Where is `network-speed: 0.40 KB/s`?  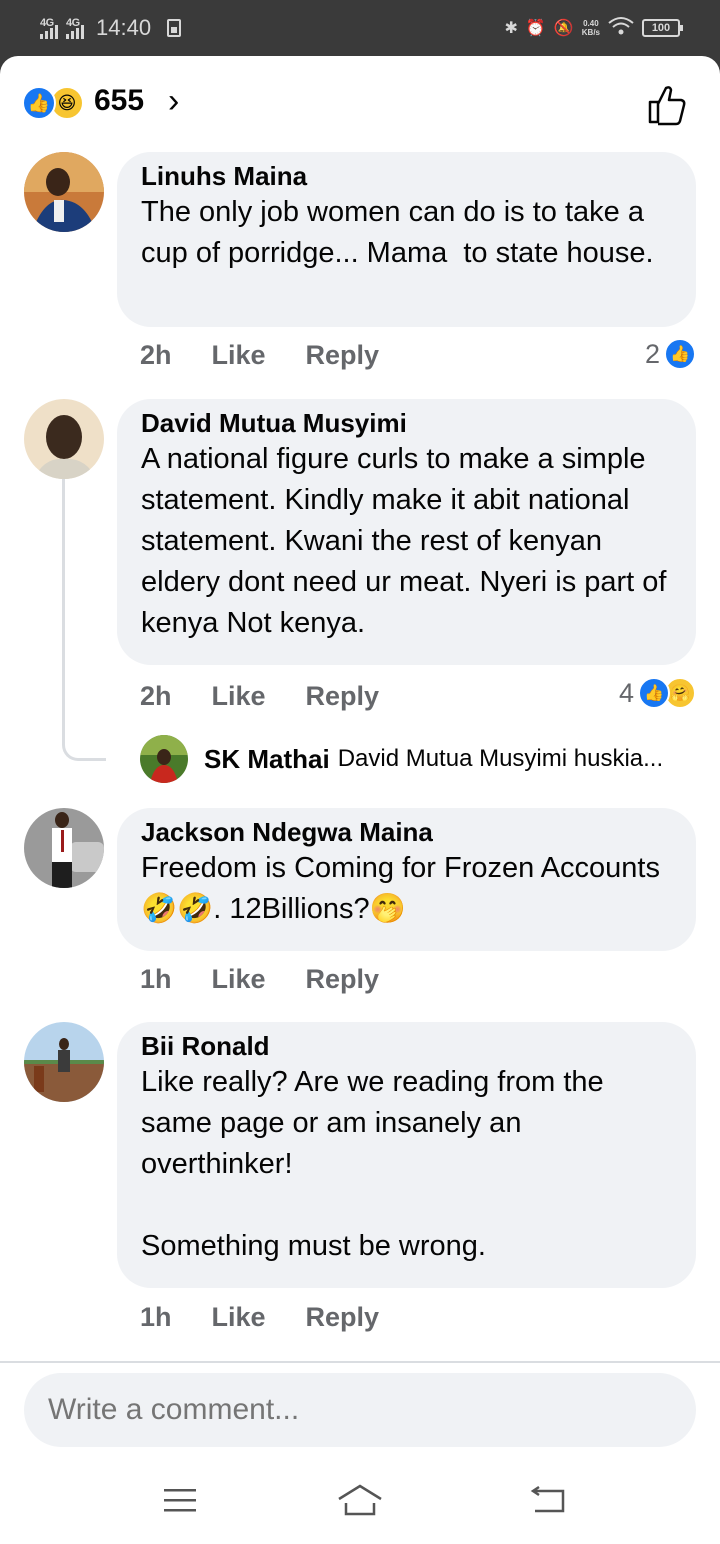 network-speed: 0.40 KB/s is located at coordinates (591, 28).